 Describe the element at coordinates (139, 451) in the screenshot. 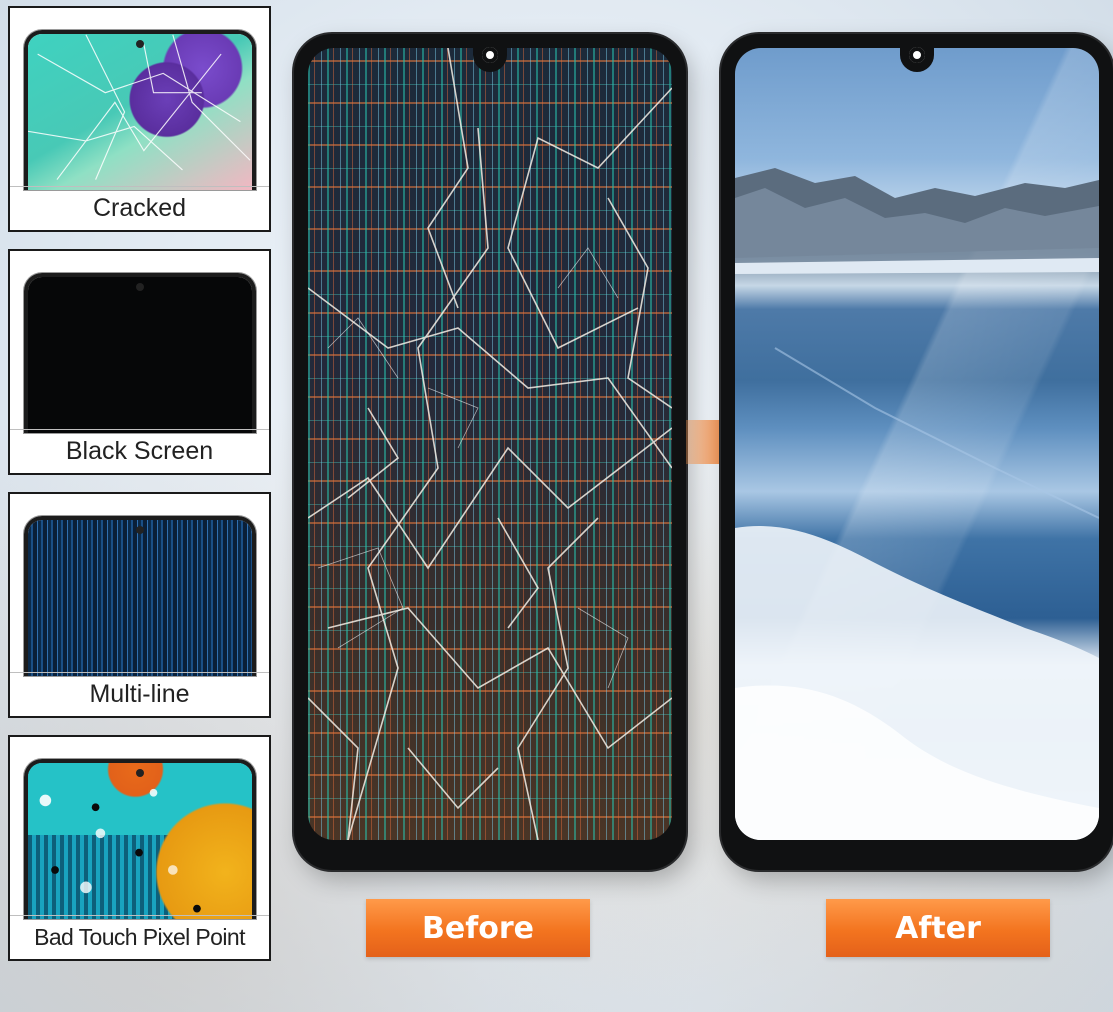

I see `condition-label: Black Screen` at that location.